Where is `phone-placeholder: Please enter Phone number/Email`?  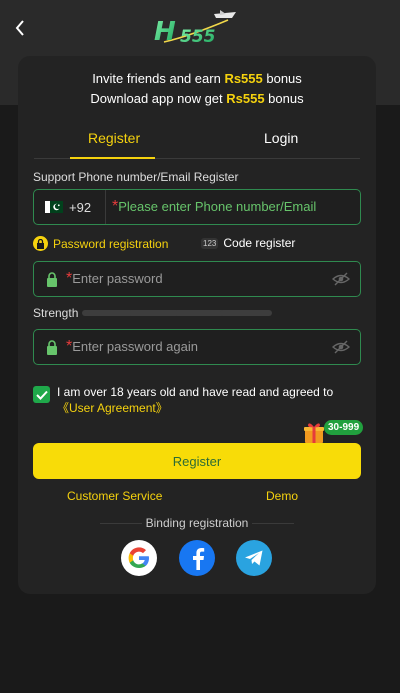
phone-placeholder: Please enter Phone number/Email is located at coordinates (217, 206).